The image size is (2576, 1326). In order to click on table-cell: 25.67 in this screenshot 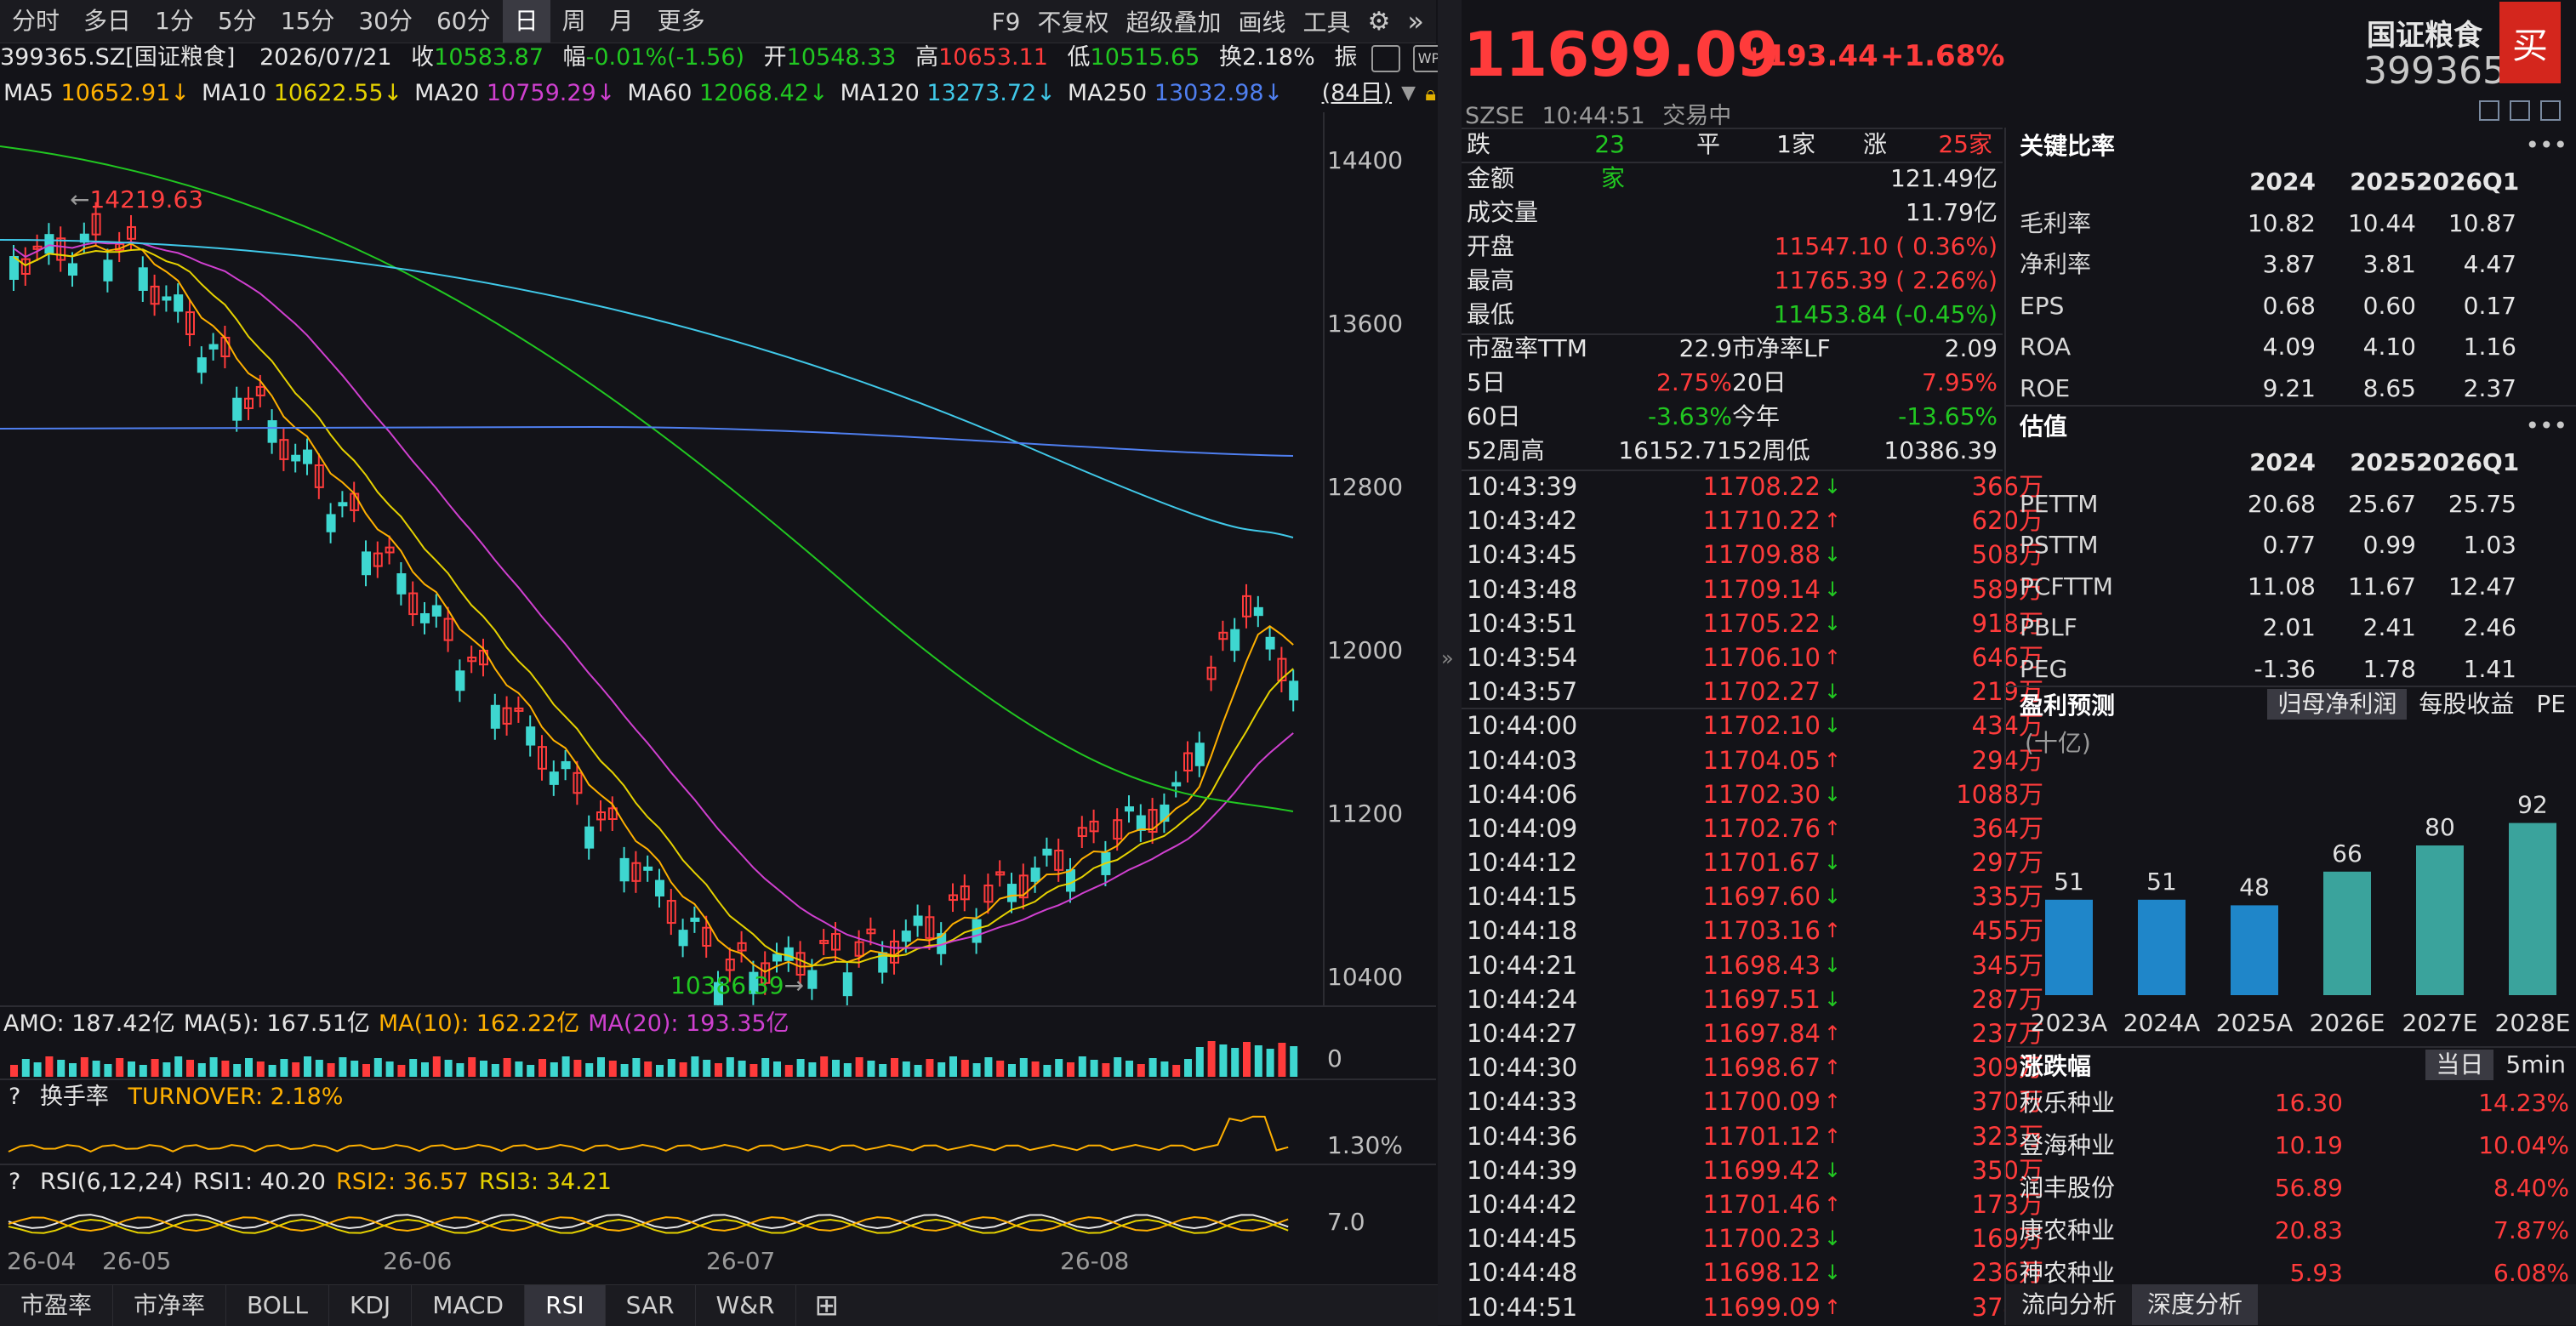, I will do `click(2382, 504)`.